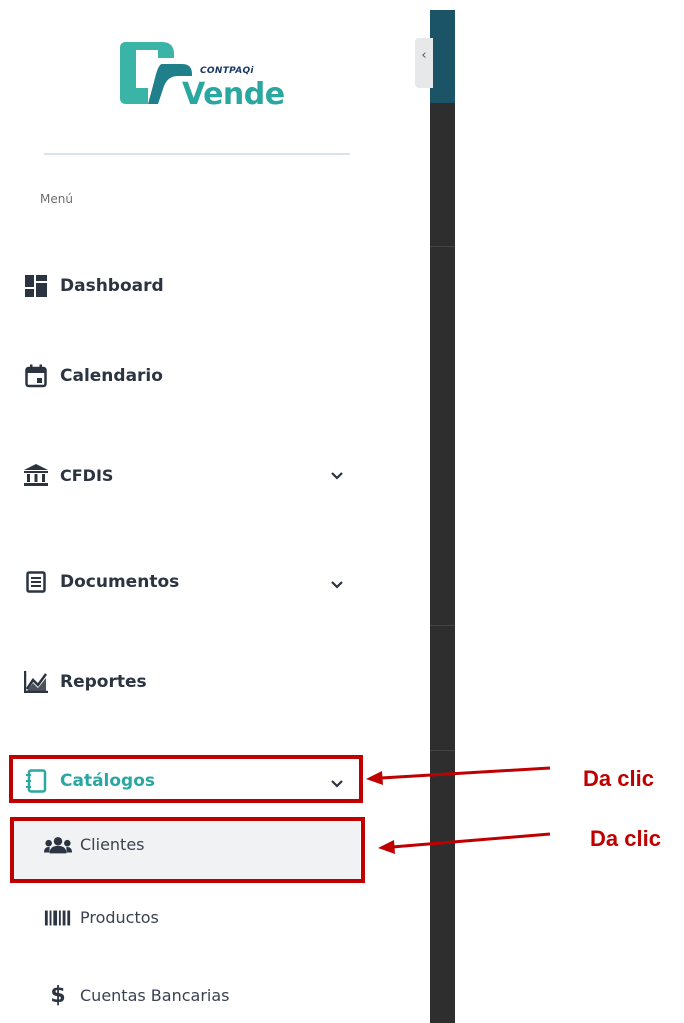 The width and height of the screenshot is (684, 1023). What do you see at coordinates (56, 199) in the screenshot?
I see `menu-section-label: Menú` at bounding box center [56, 199].